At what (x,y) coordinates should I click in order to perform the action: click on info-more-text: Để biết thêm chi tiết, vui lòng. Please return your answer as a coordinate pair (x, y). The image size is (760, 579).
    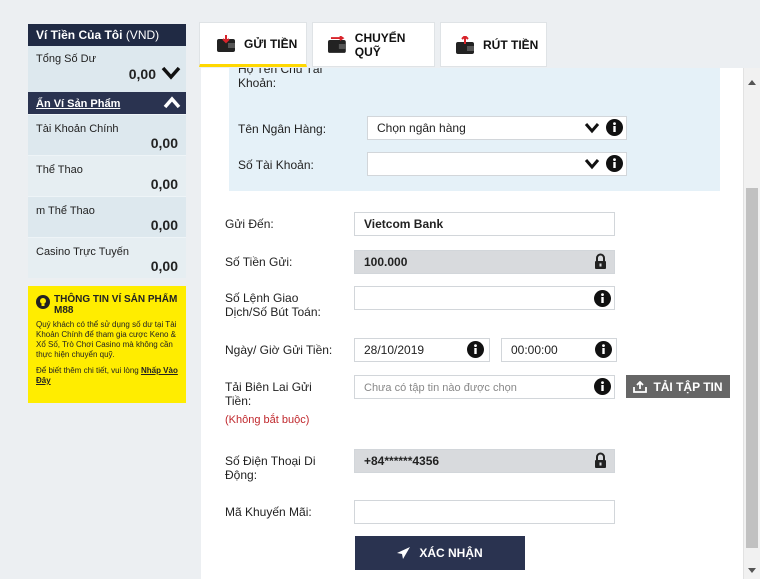
    Looking at the image, I should click on (88, 370).